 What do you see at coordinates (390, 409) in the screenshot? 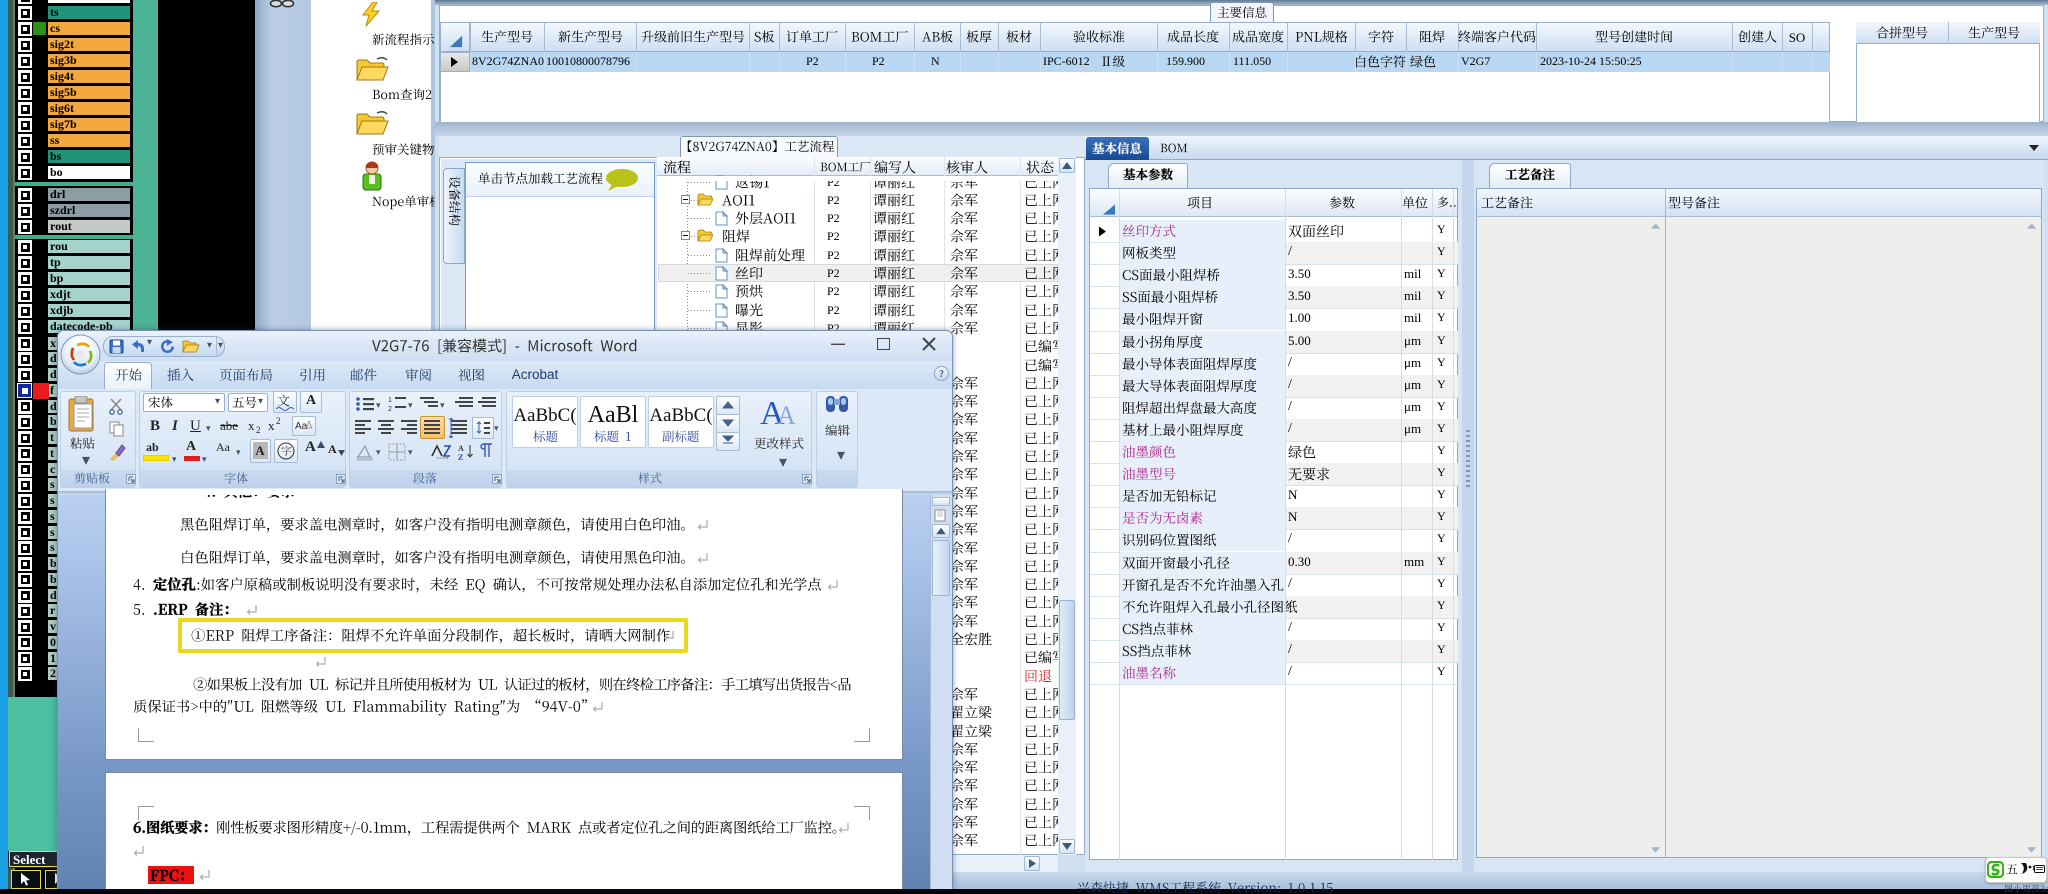
I see `svg-text: 2` at bounding box center [390, 409].